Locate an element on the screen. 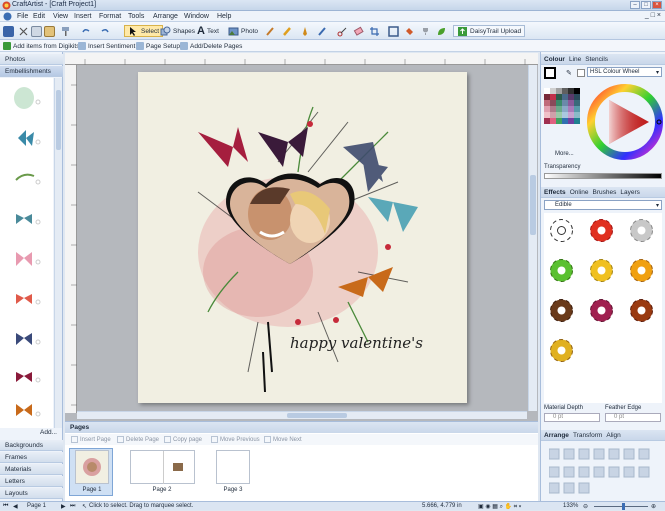 The height and width of the screenshot is (511, 665). effect-chocolate-flower is located at coordinates (561, 310).